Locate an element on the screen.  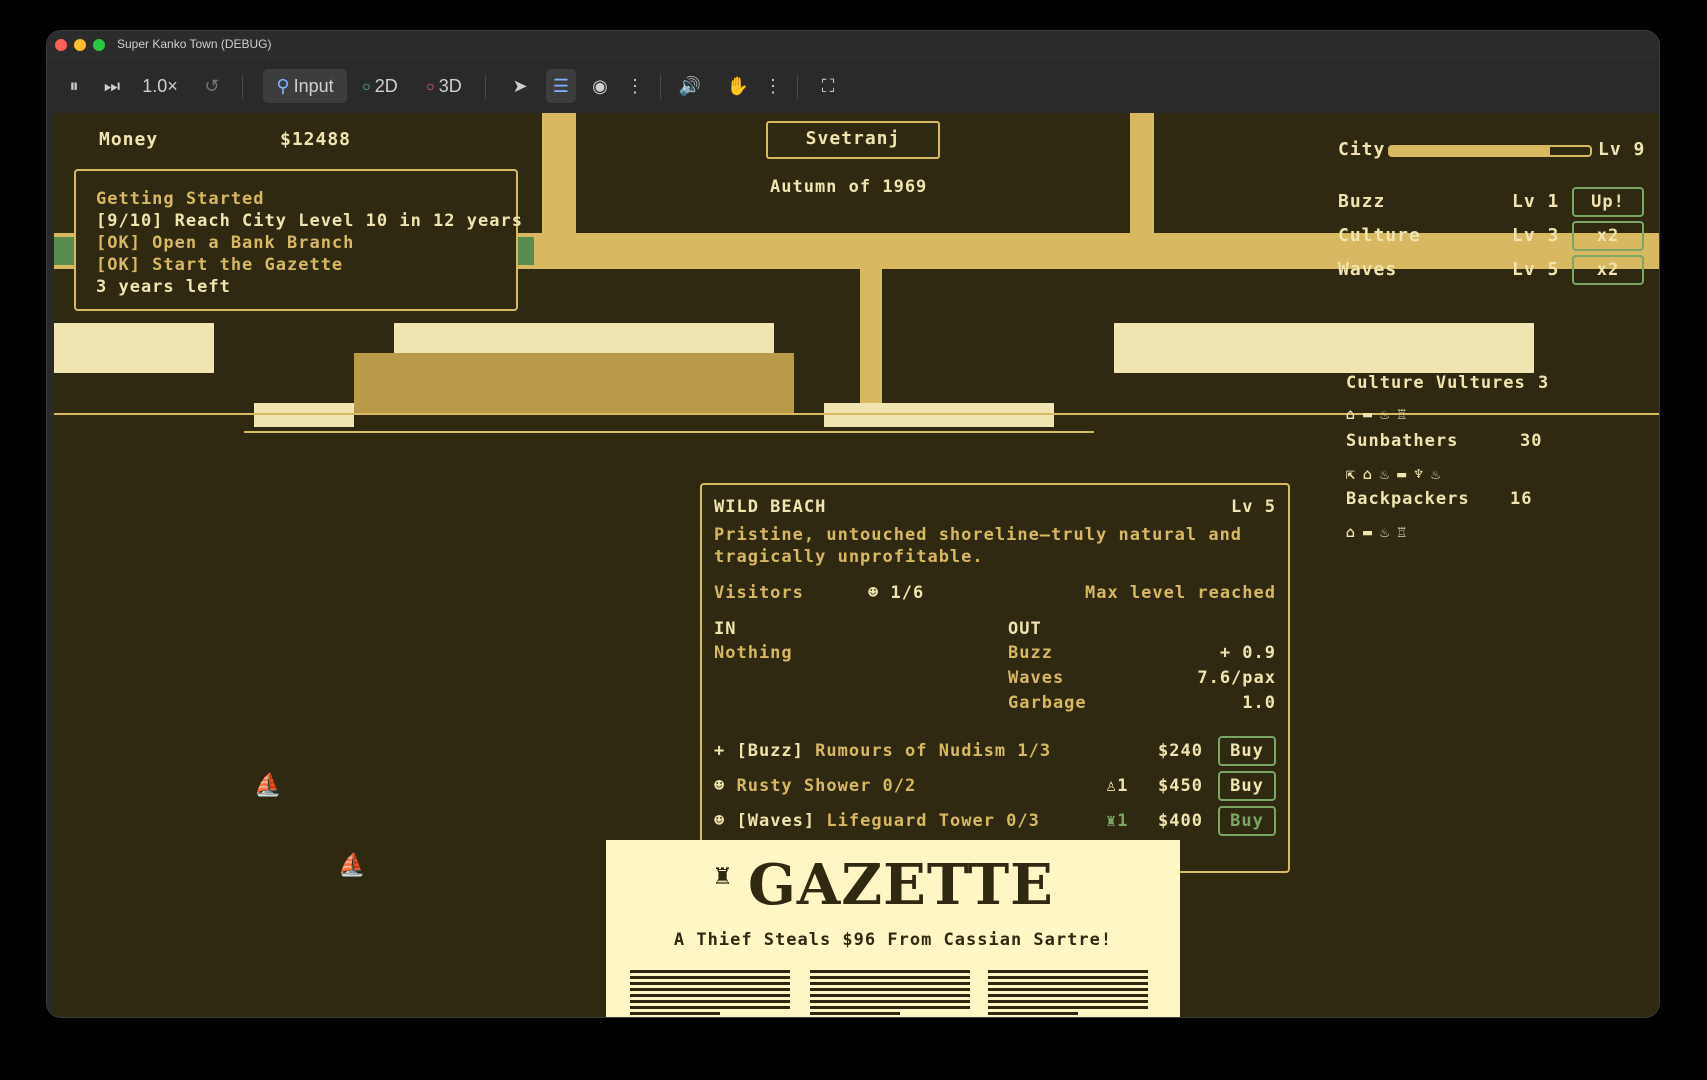
waves-level: Lv 5 is located at coordinates (1536, 269).